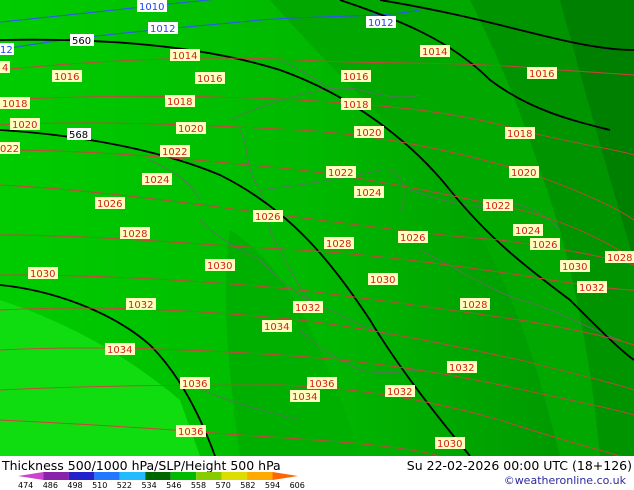 This screenshot has height=490, width=634. I want to click on svg-text: 568, so click(78, 135).